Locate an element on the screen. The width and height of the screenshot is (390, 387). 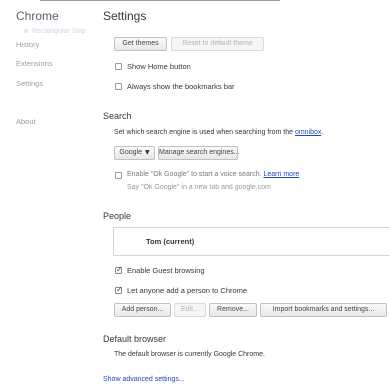
ghost-tab-overlay: Rectangular Snip is located at coordinates (55, 31).